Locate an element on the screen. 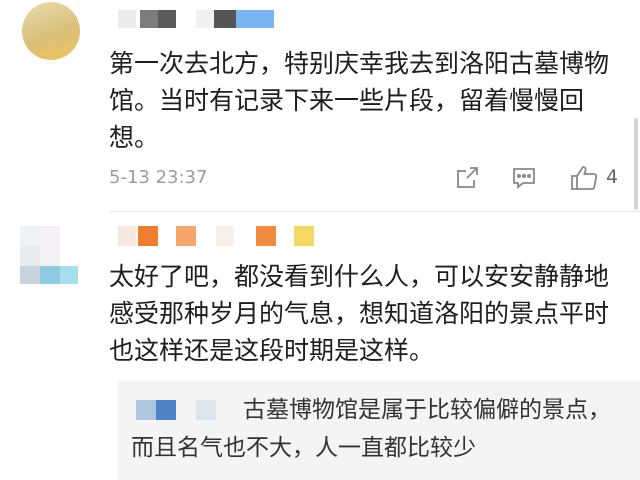 Image resolution: width=640 pixels, height=480 pixels. share-icon is located at coordinates (467, 178).